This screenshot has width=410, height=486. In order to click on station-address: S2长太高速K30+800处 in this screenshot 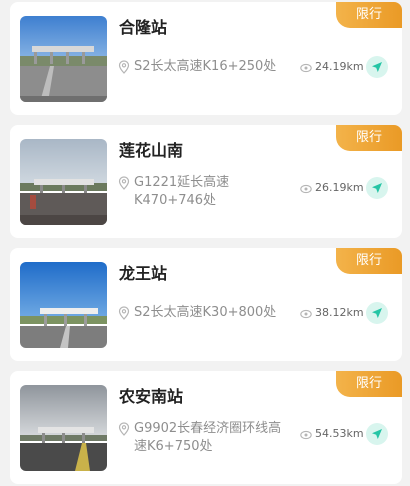, I will do `click(205, 312)`.